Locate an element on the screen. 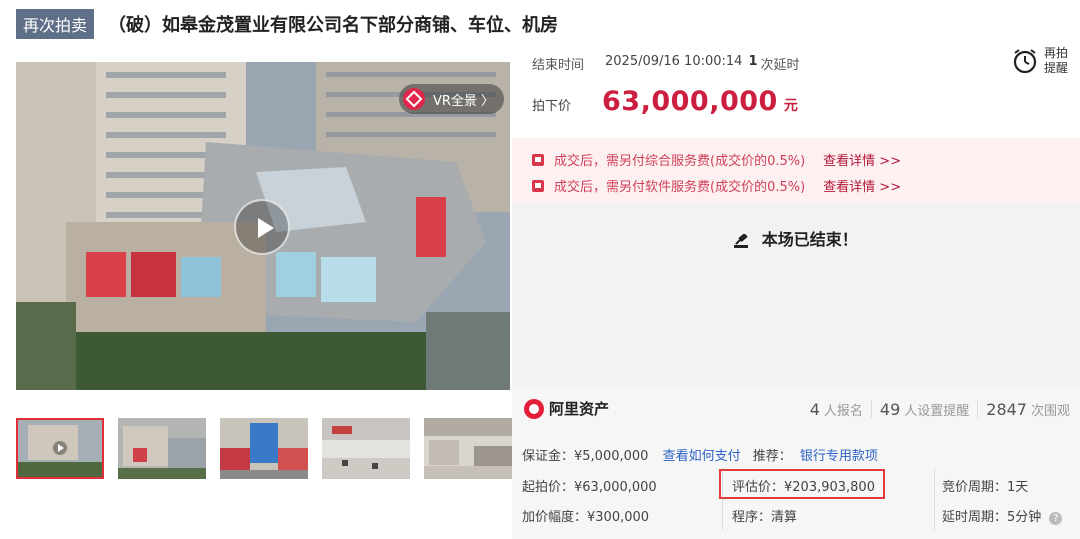 The image size is (1080, 539). auction-ended-message: 本场已结束！ is located at coordinates (796, 238).